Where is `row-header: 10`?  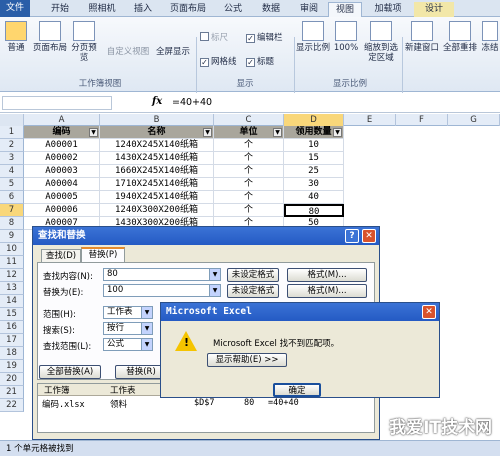 row-header: 10 is located at coordinates (12, 249).